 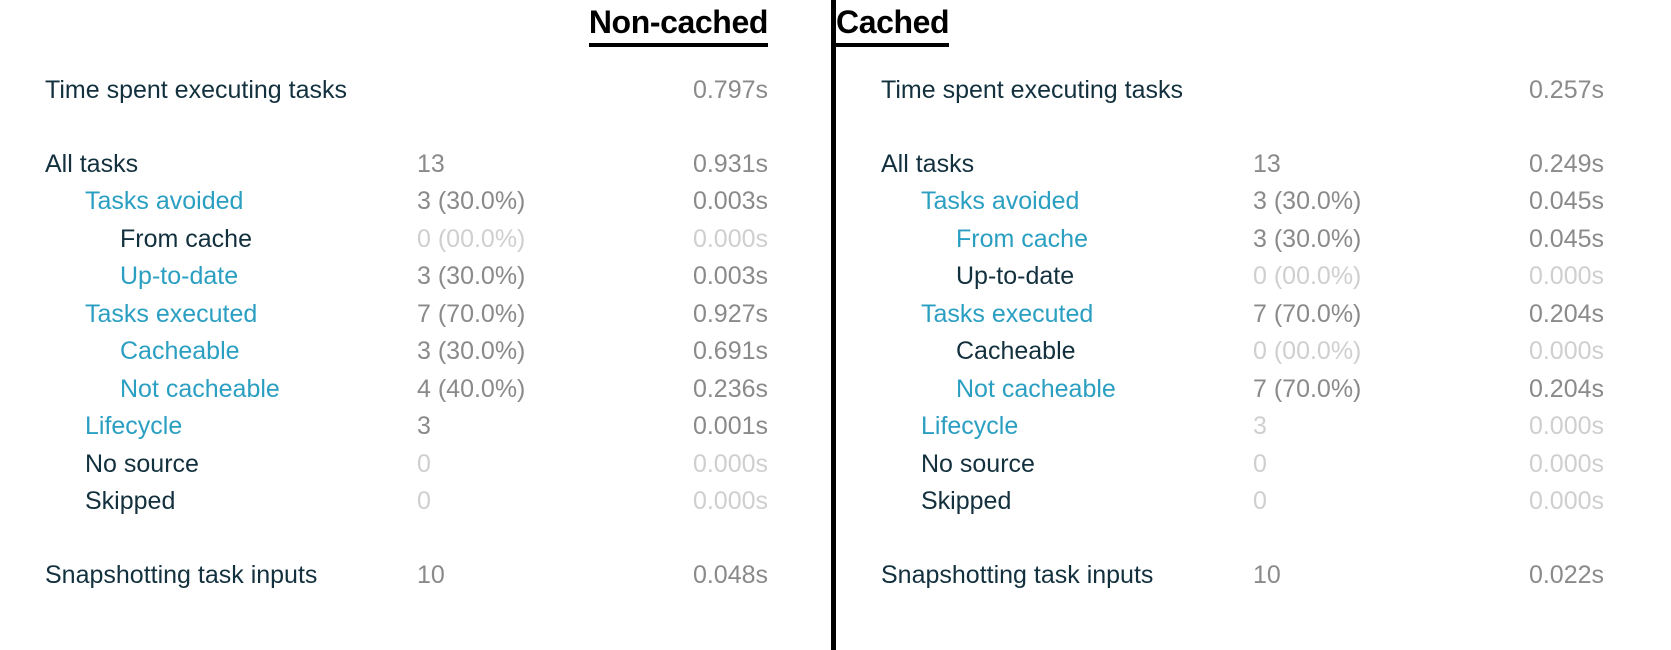 What do you see at coordinates (730, 574) in the screenshot?
I see `metric-duration: 0.048s` at bounding box center [730, 574].